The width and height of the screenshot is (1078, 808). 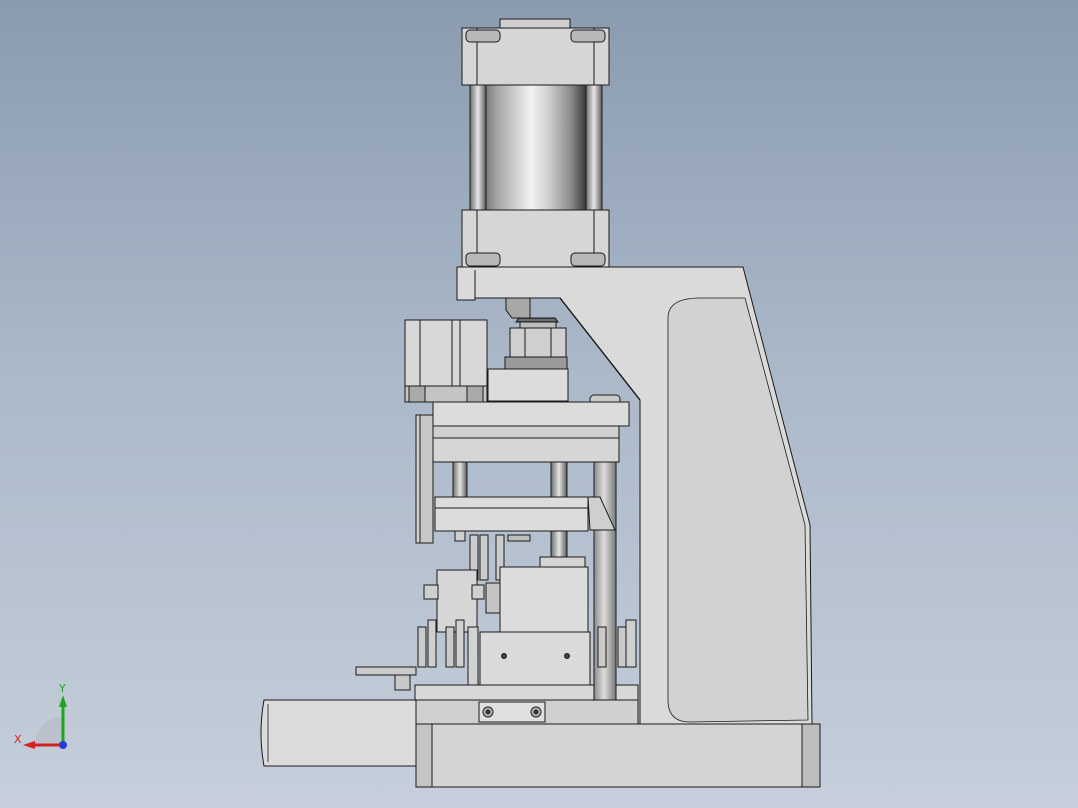 I want to click on pneumatic-cylinder, so click(x=535, y=143).